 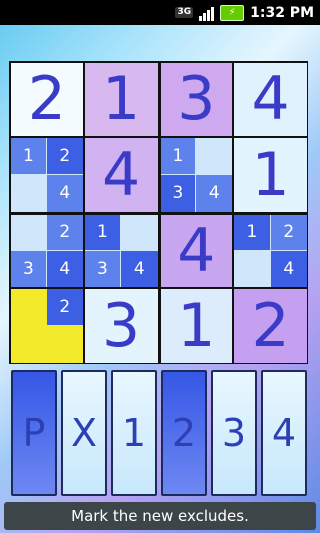 I want to click on board-cell-r3c3: 2, so click(x=270, y=326).